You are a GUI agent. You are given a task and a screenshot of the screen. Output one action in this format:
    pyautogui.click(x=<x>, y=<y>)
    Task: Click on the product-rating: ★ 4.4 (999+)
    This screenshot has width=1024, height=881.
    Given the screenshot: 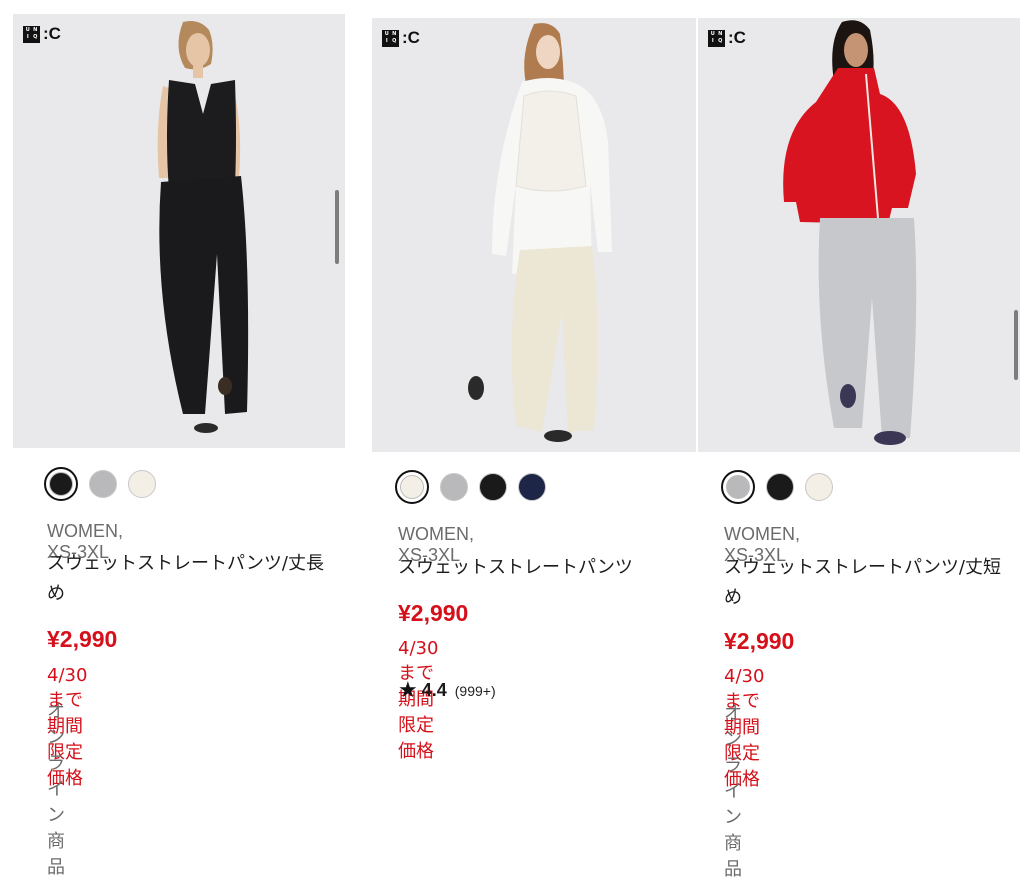 What is the action you would take?
    pyautogui.click(x=447, y=690)
    